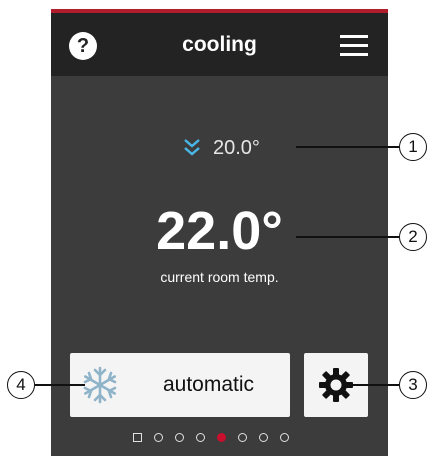 This screenshot has height=456, width=431. Describe the element at coordinates (221, 437) in the screenshot. I see `pager-dot-active` at that location.